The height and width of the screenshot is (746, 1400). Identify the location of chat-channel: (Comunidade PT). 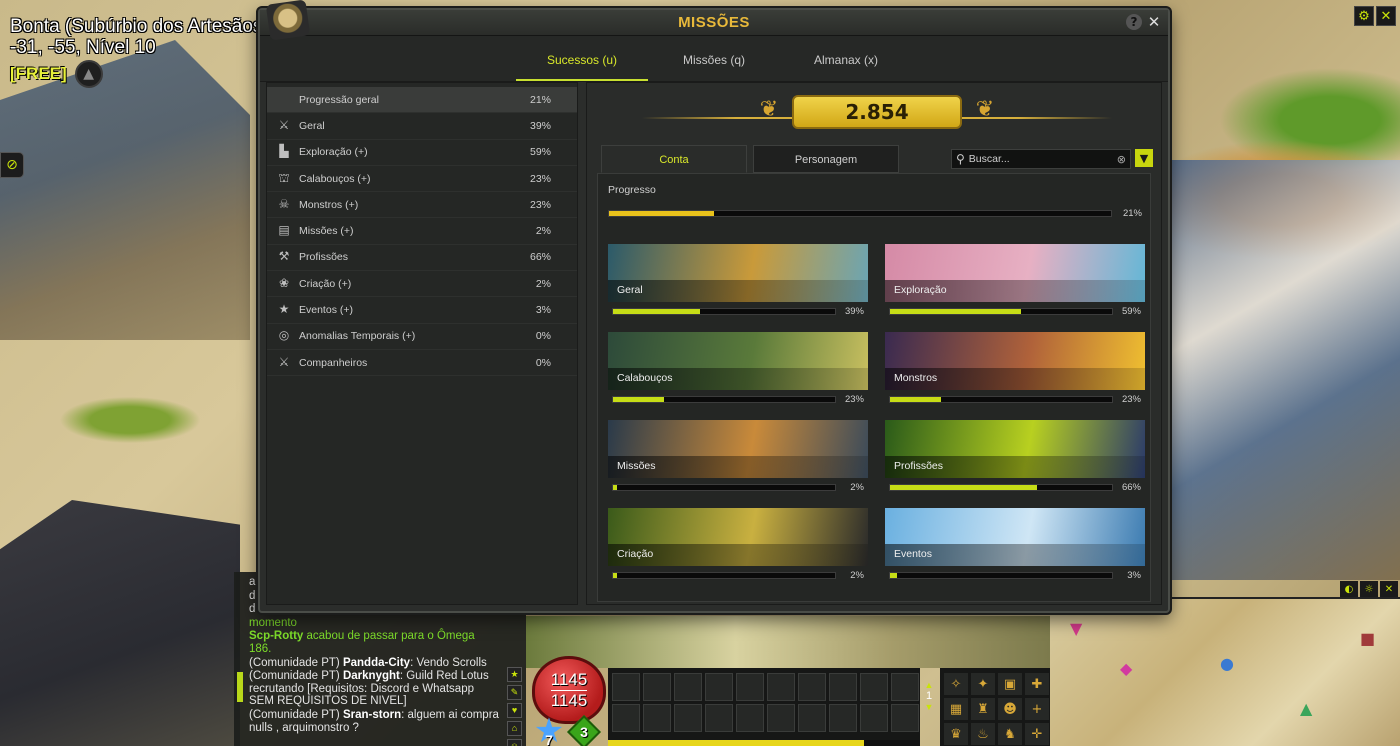
(294, 662).